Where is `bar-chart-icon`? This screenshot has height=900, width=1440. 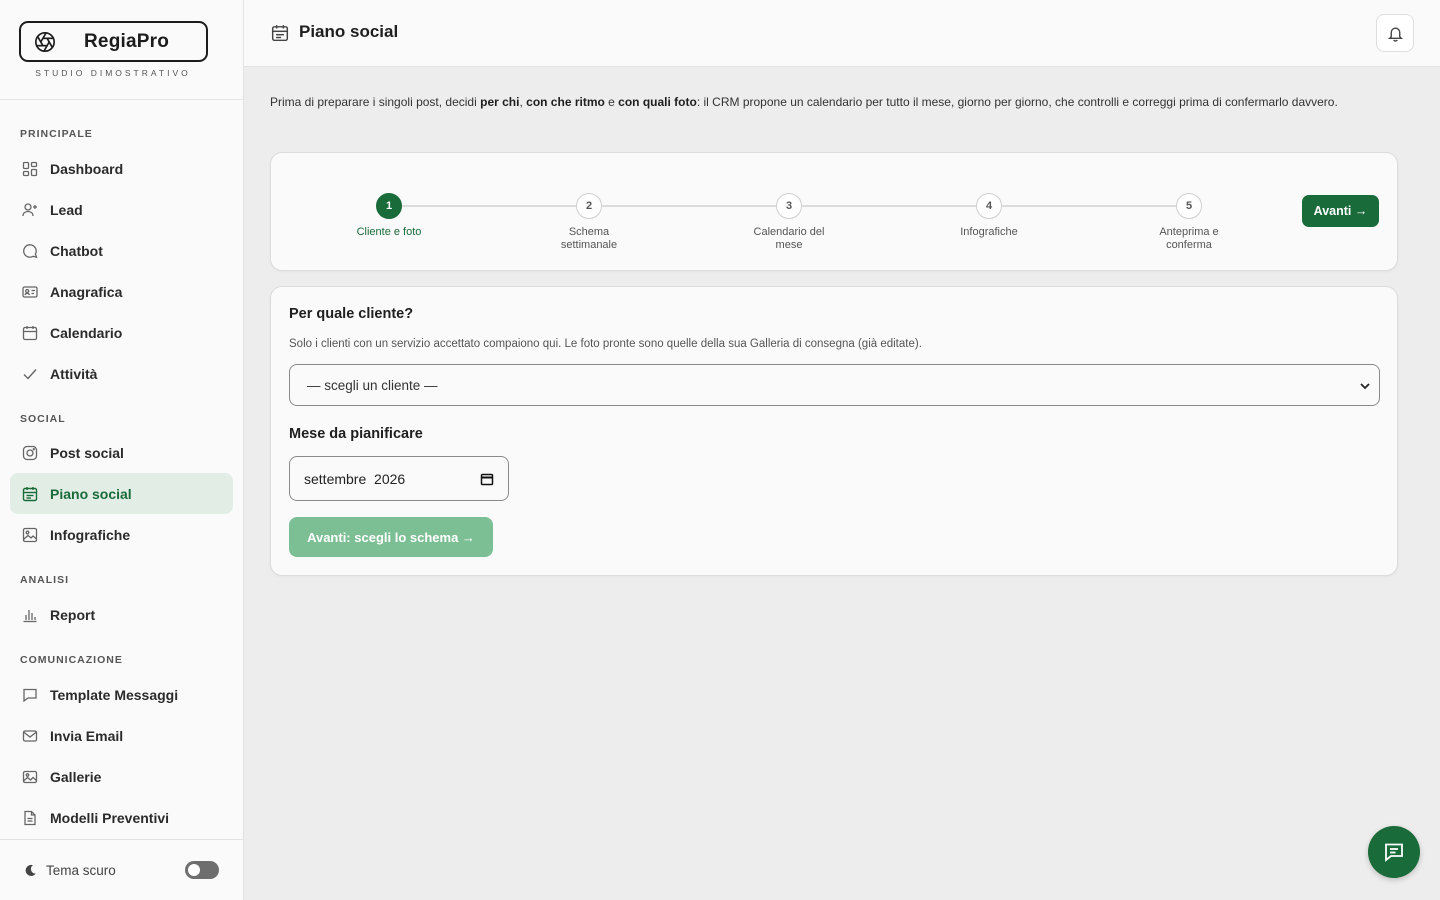
bar-chart-icon is located at coordinates (30, 615).